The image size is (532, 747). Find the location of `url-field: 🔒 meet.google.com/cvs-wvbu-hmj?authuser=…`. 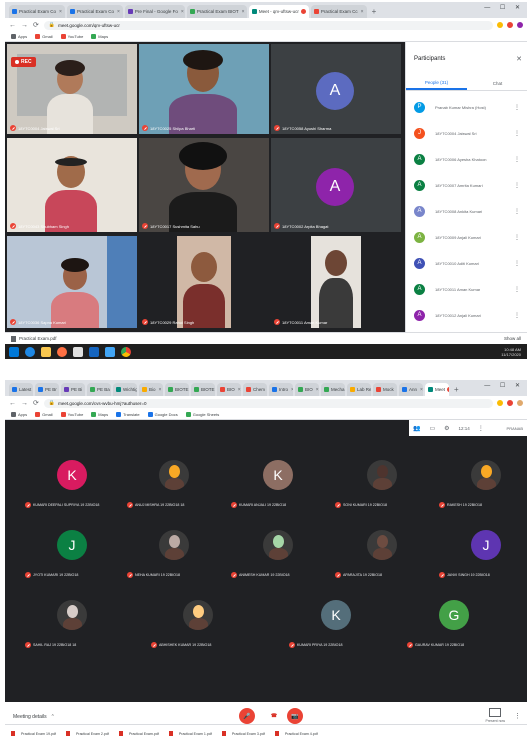

url-field: 🔒 meet.google.com/cvs-wvbu-hmj?authuser=… is located at coordinates (268, 403).